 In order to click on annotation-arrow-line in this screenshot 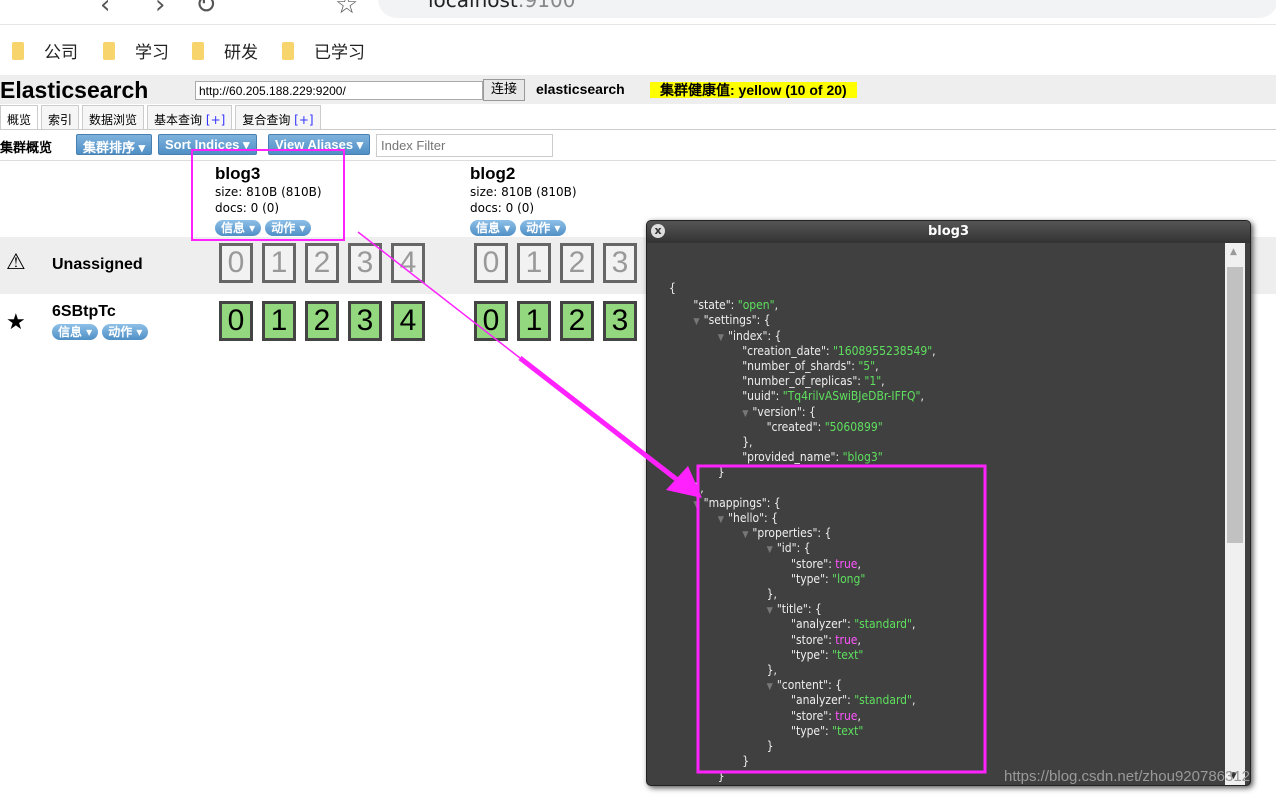, I will do `click(600, 420)`.